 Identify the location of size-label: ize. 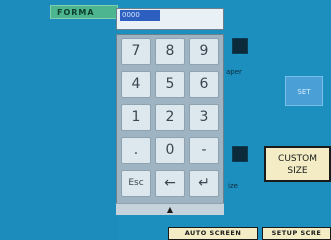
(233, 186).